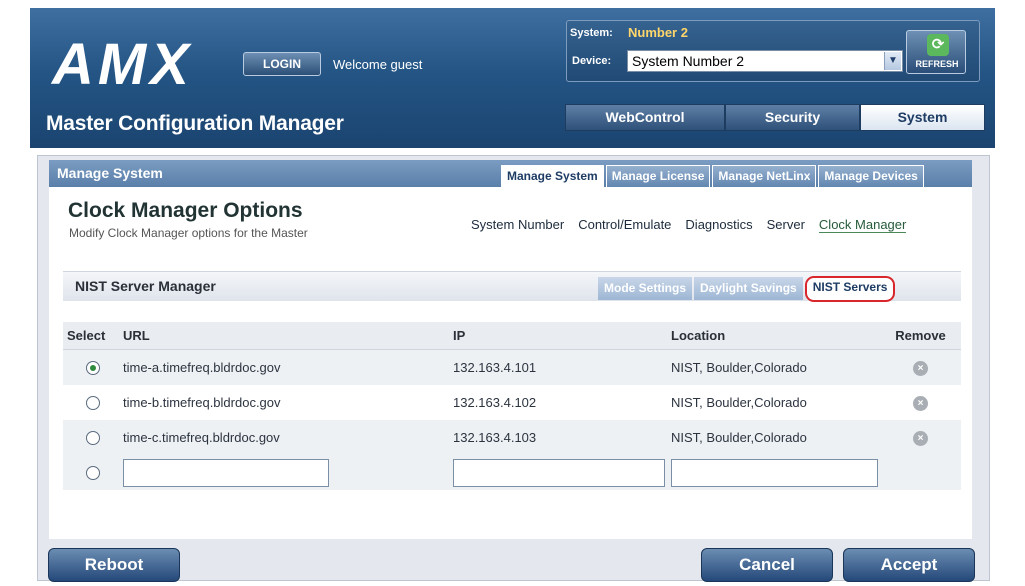 The width and height of the screenshot is (1025, 586). I want to click on logo-text: AMX, so click(121, 63).